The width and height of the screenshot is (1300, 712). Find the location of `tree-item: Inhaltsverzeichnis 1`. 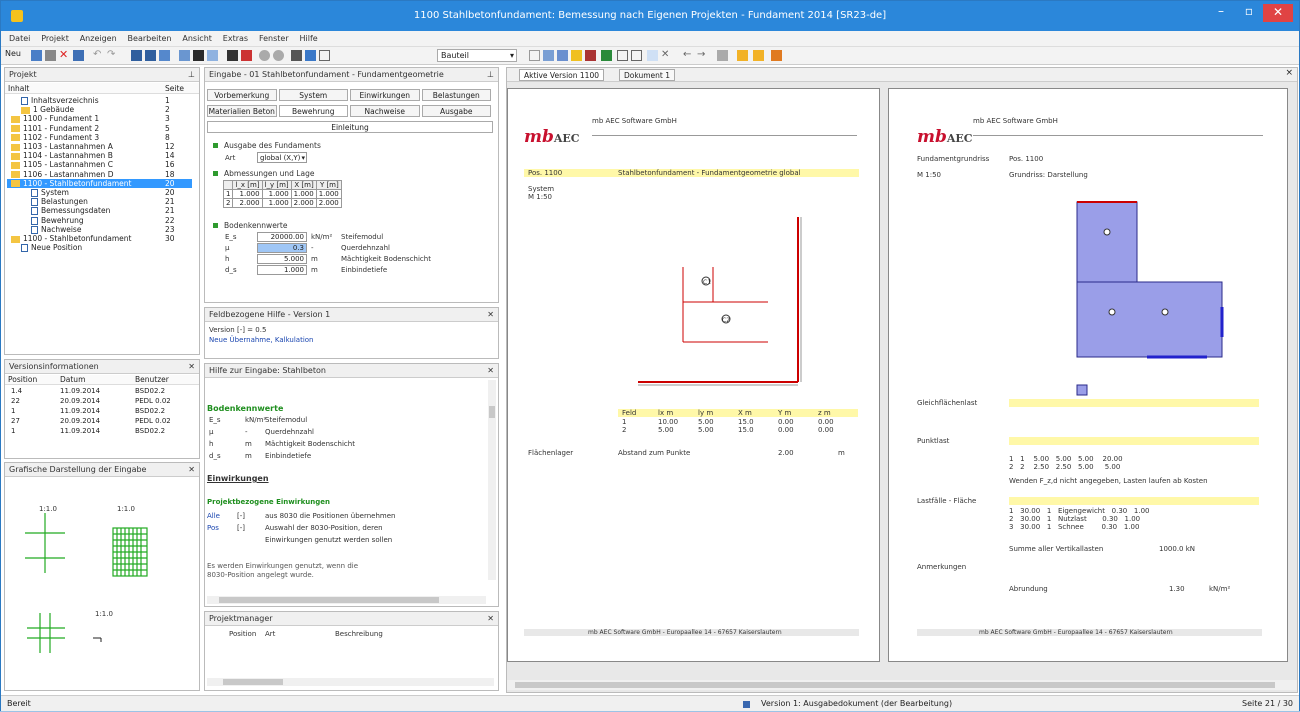

tree-item: Inhaltsverzeichnis 1 is located at coordinates (99, 100).